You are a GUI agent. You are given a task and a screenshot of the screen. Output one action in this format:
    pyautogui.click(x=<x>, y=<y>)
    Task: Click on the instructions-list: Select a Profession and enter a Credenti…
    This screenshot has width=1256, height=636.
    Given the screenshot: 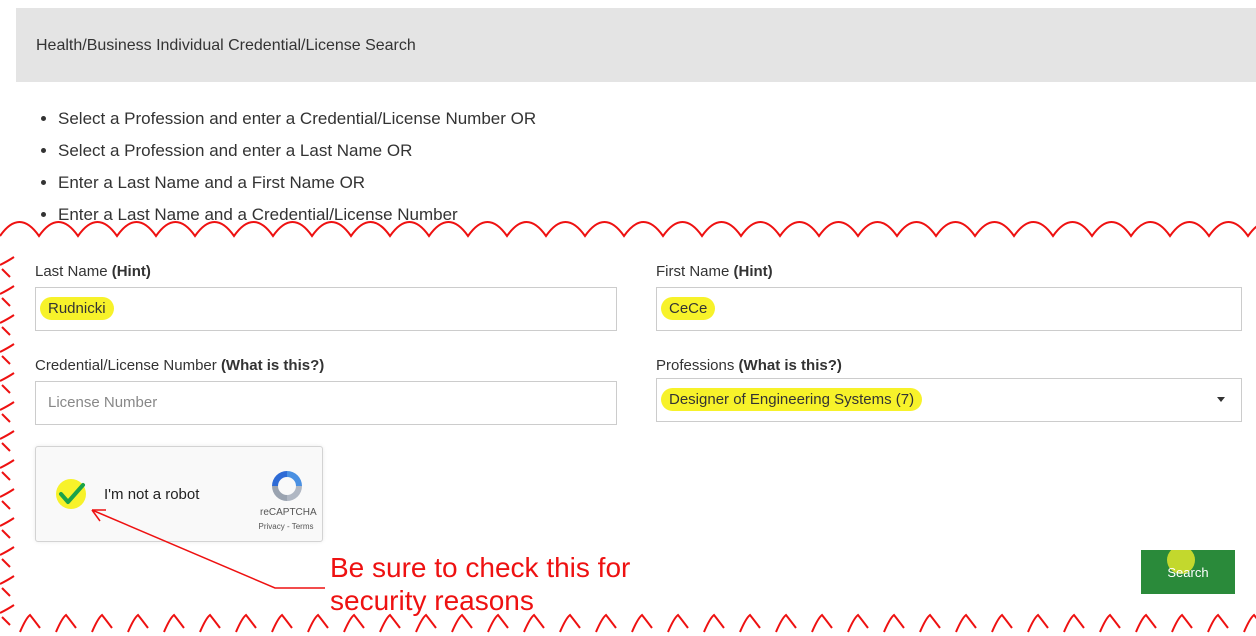 What is the action you would take?
    pyautogui.click(x=287, y=172)
    